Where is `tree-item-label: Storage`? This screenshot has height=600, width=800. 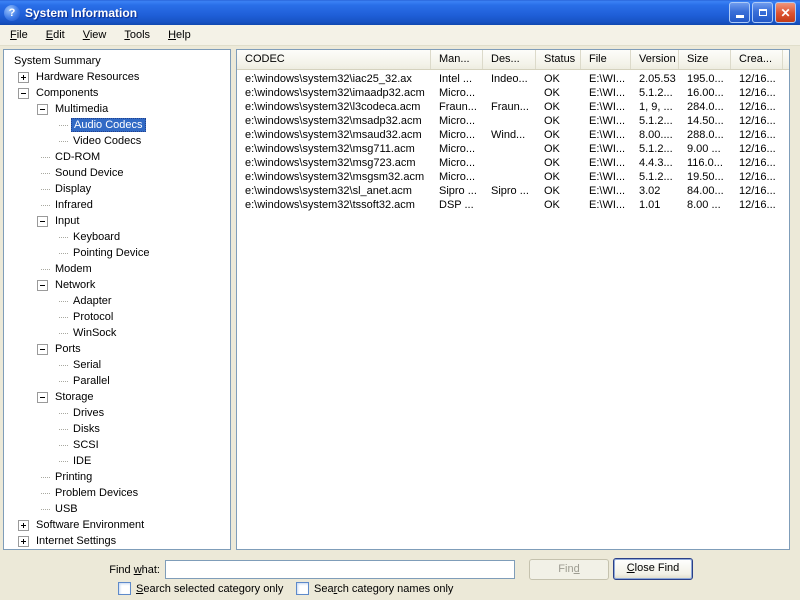 tree-item-label: Storage is located at coordinates (74, 397).